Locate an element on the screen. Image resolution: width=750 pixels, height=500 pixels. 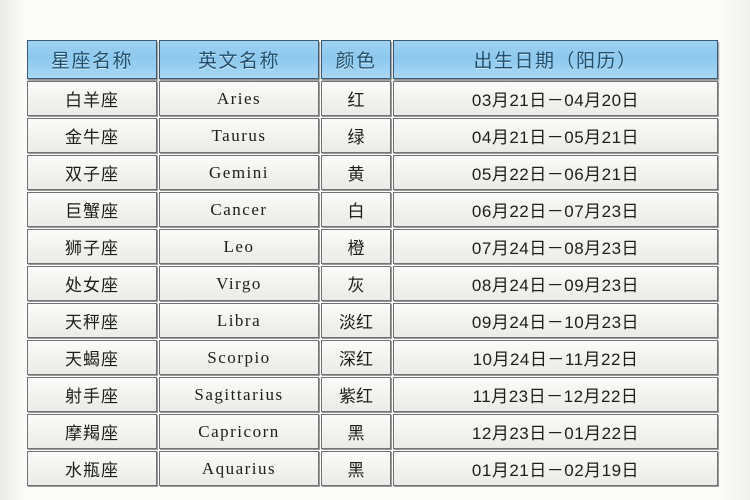
column-header-english-name: 英文名称 is located at coordinates (239, 59).